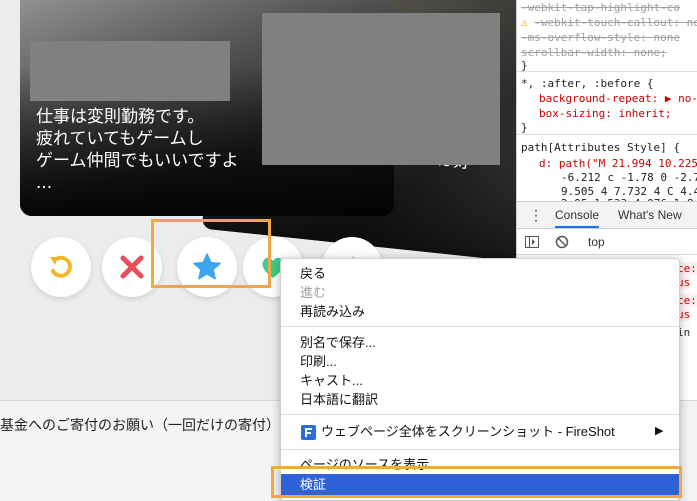  Describe the element at coordinates (132, 267) in the screenshot. I see `close-x-icon` at that location.